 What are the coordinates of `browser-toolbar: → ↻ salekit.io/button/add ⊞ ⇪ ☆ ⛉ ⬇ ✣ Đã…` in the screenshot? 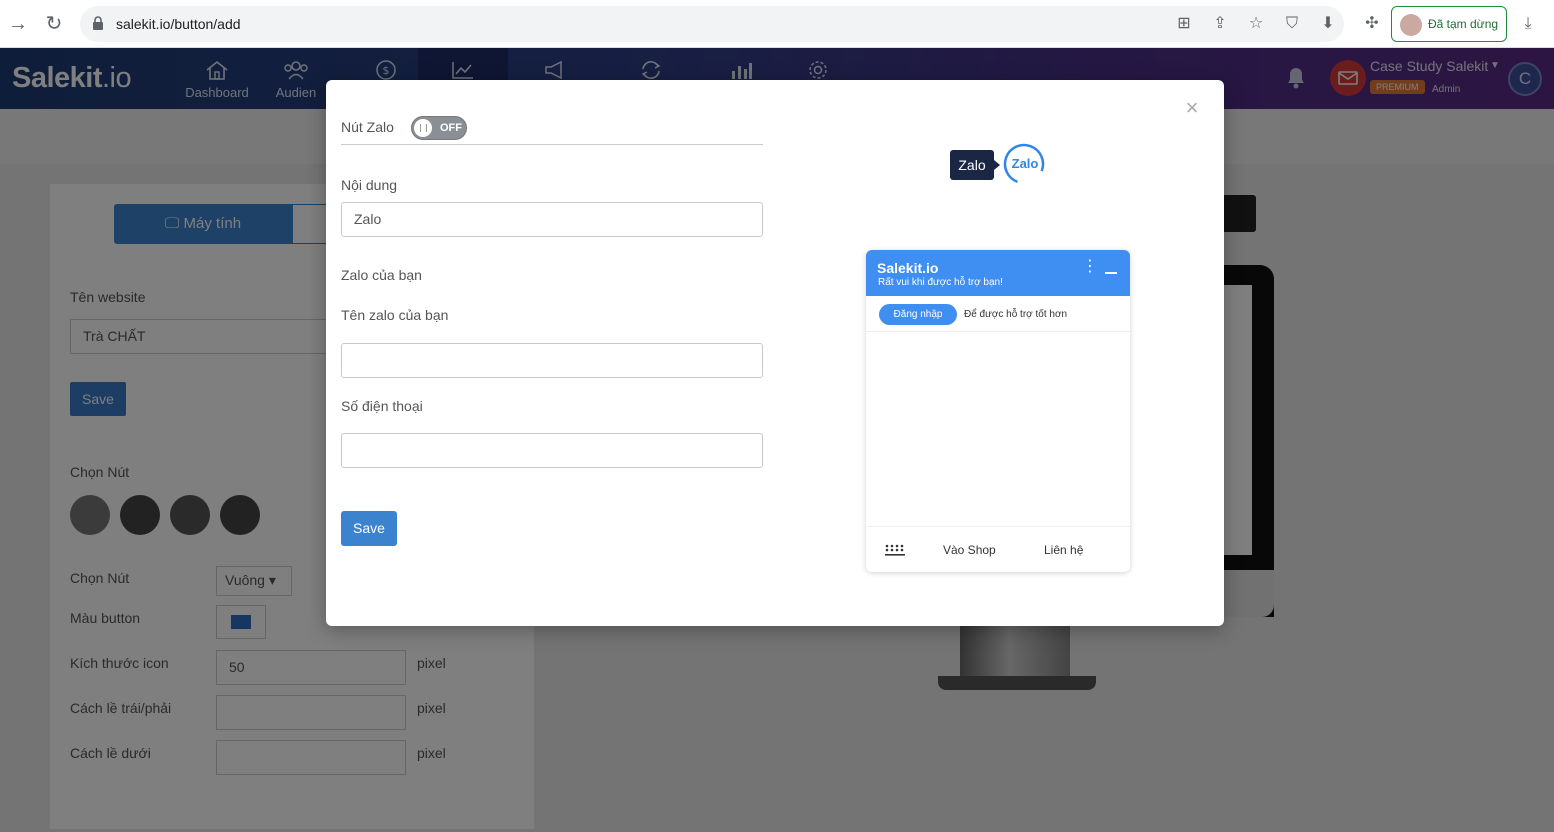 It's located at (777, 24).